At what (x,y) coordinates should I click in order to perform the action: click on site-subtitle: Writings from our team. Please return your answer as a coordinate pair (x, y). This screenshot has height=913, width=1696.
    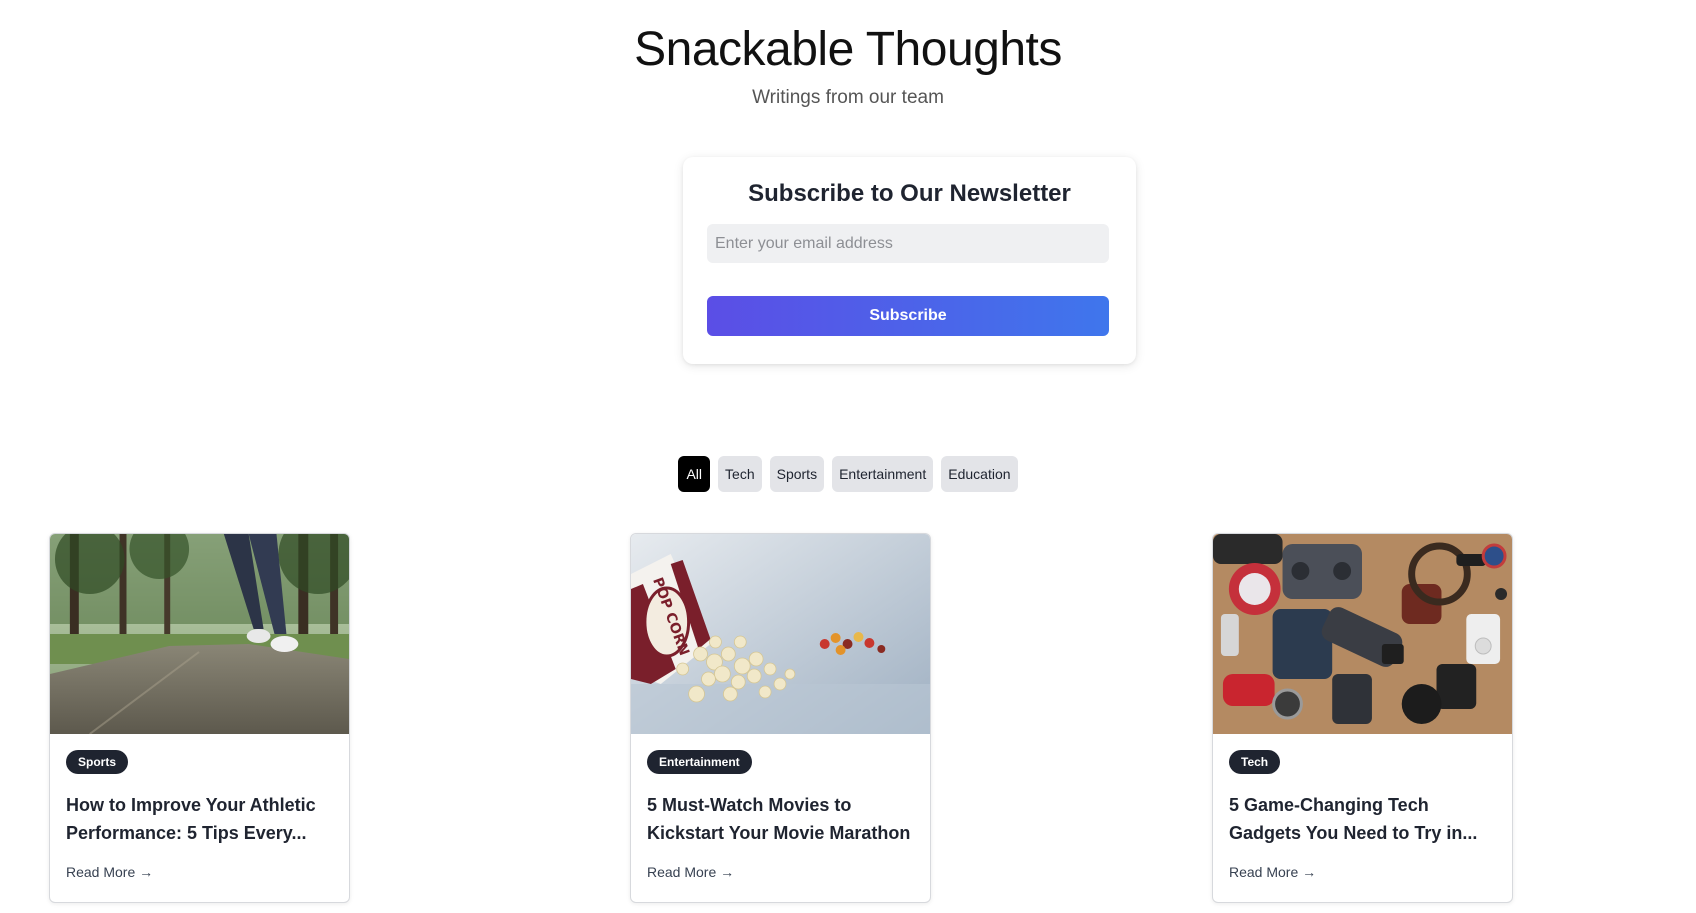
    Looking at the image, I should click on (848, 97).